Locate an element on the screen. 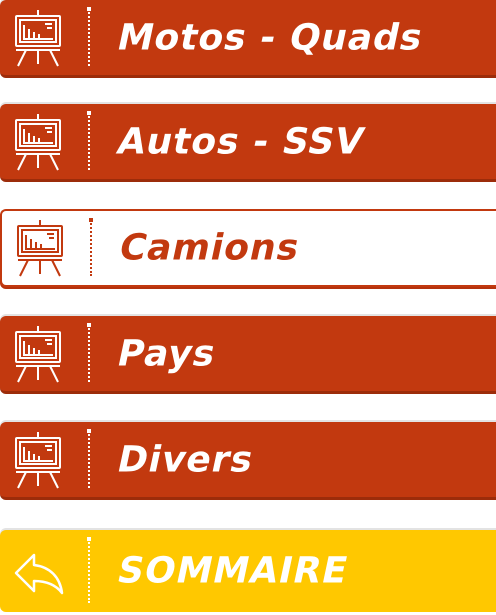 This screenshot has width=496, height=615. menu-item-label: Motos - Quads is located at coordinates (270, 37).